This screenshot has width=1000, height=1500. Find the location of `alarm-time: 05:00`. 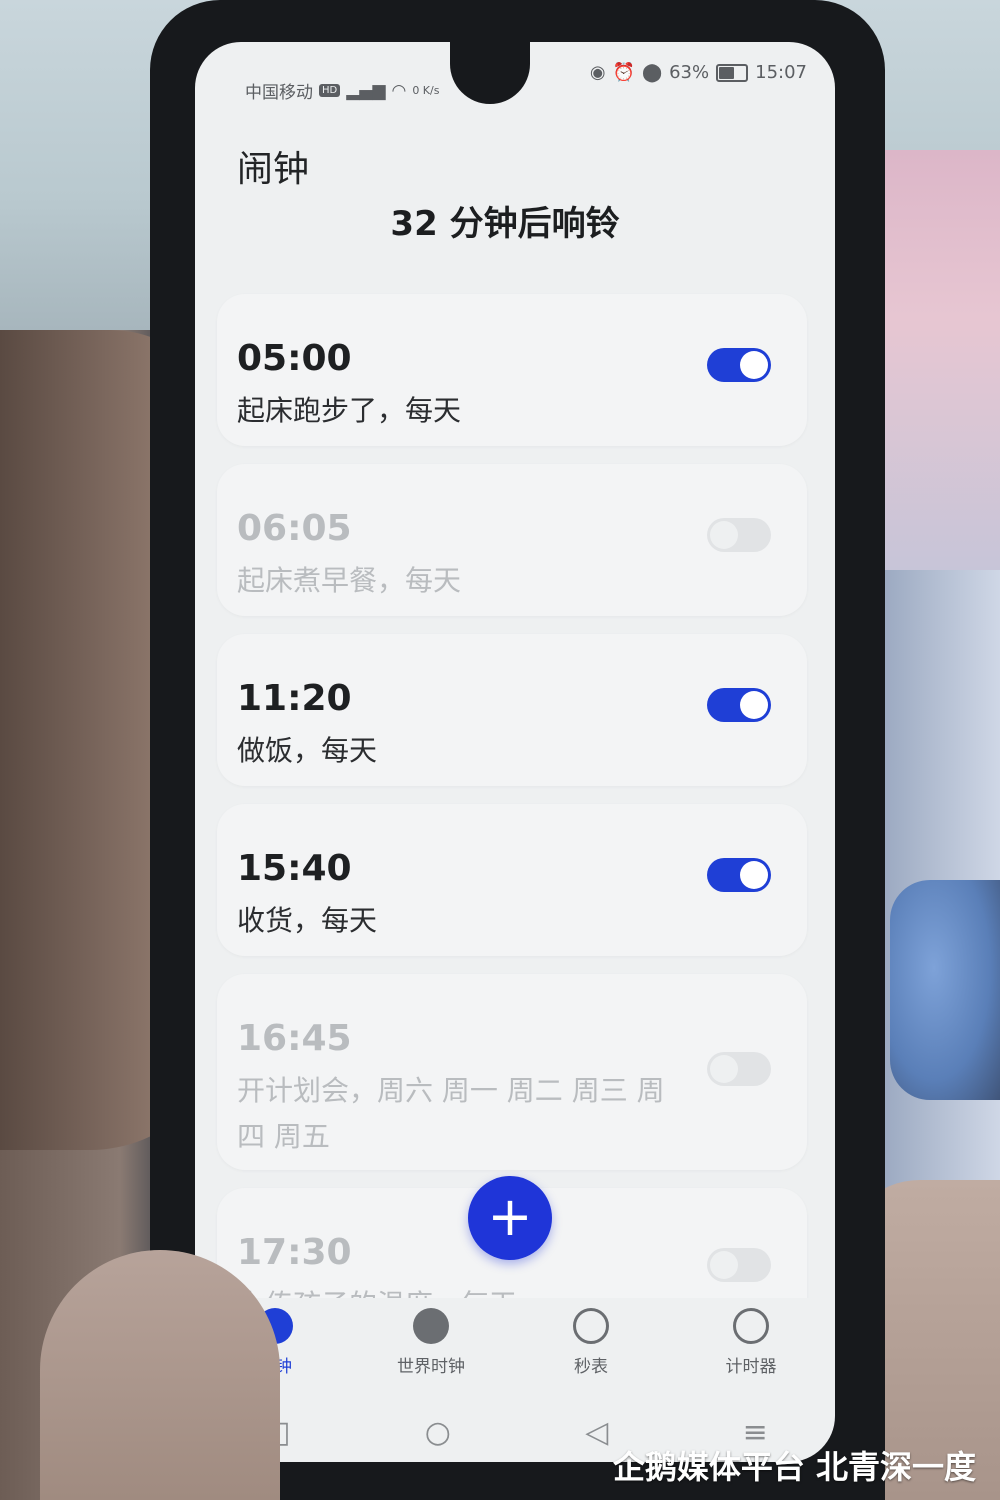

alarm-time: 05:00 is located at coordinates (294, 358).